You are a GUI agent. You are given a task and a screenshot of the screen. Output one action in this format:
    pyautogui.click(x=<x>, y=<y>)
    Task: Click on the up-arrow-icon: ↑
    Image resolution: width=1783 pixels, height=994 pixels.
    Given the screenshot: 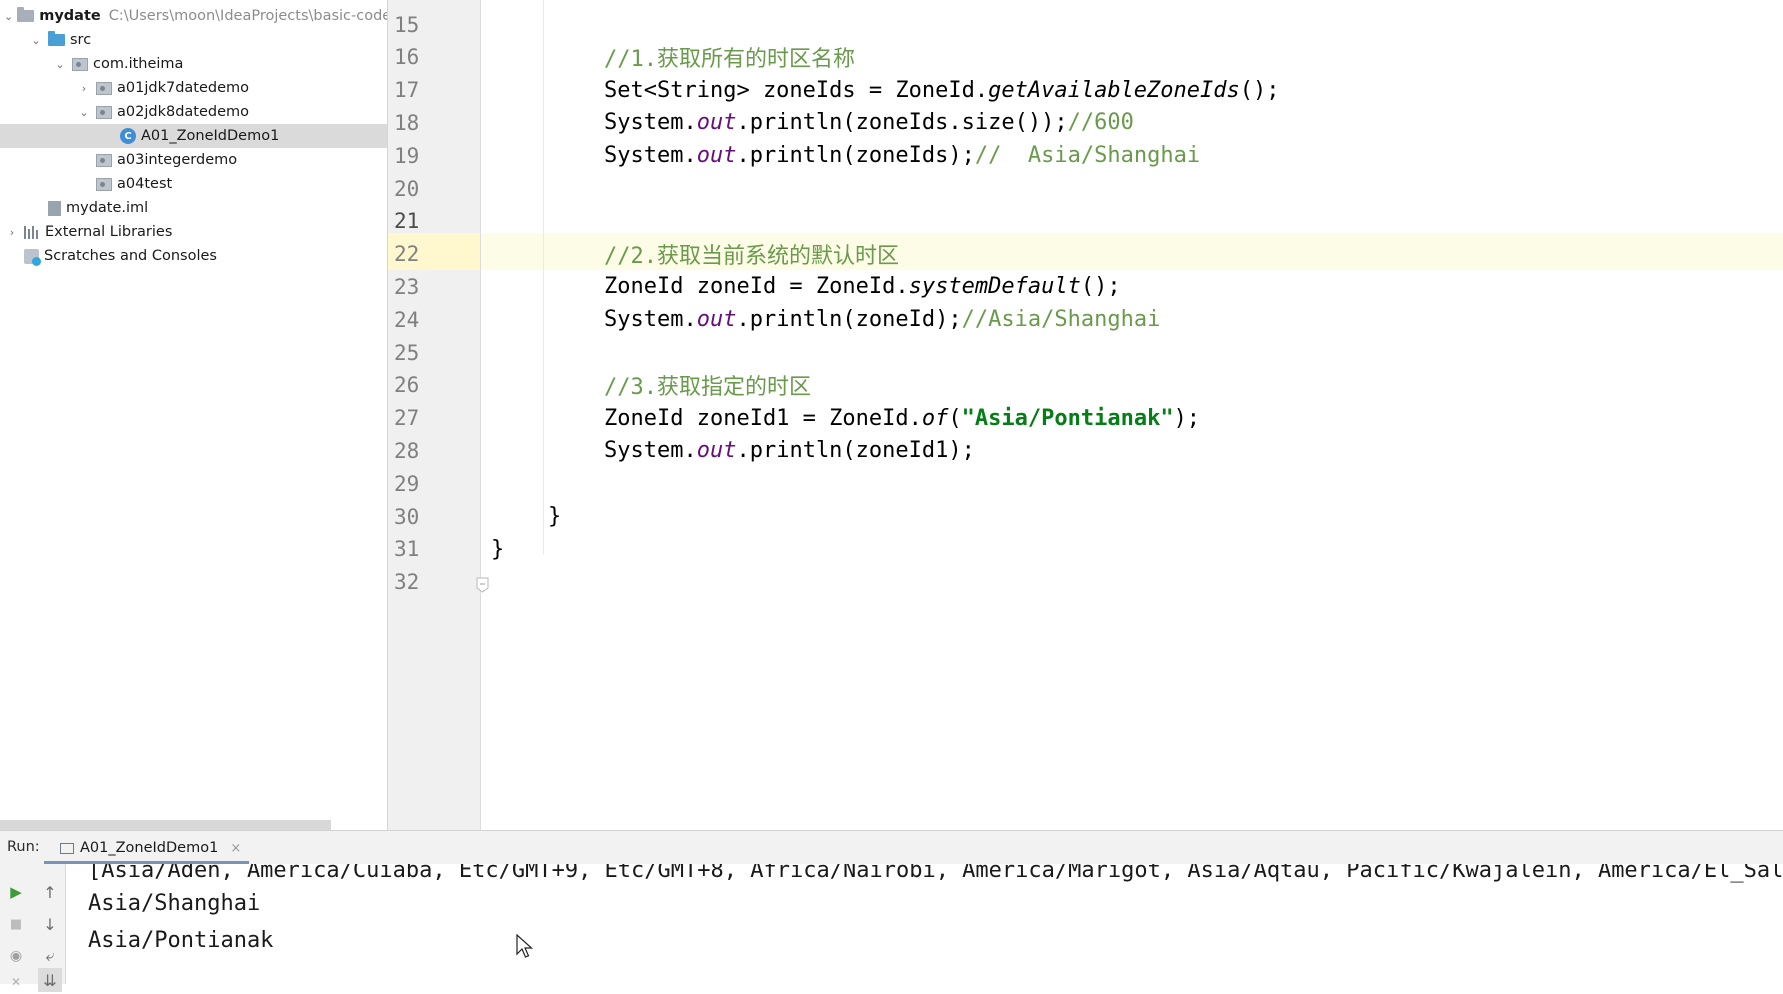 What is the action you would take?
    pyautogui.click(x=50, y=892)
    